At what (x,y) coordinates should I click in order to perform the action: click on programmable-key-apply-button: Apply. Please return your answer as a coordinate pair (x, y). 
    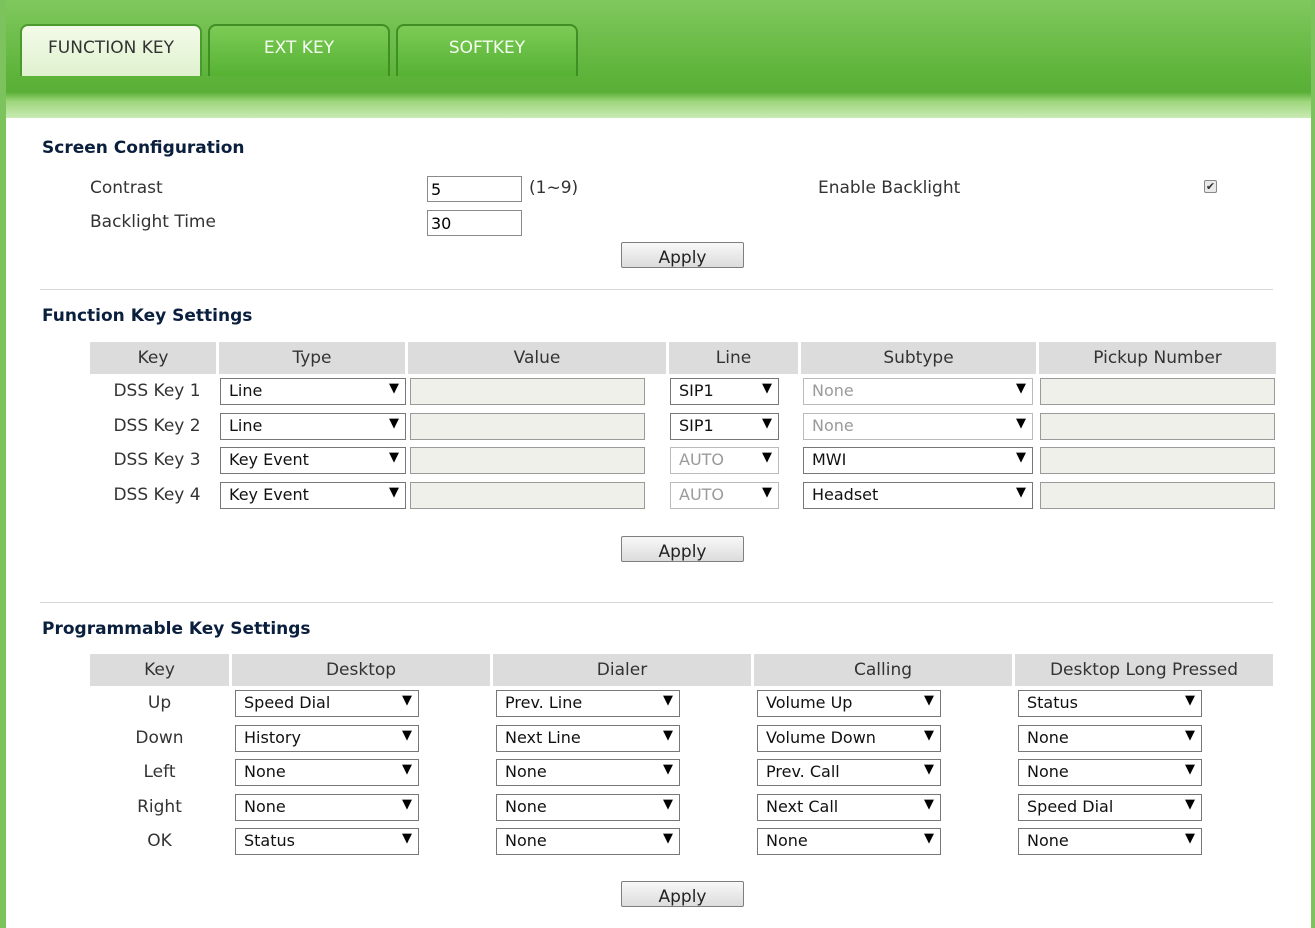
    Looking at the image, I should click on (682, 894).